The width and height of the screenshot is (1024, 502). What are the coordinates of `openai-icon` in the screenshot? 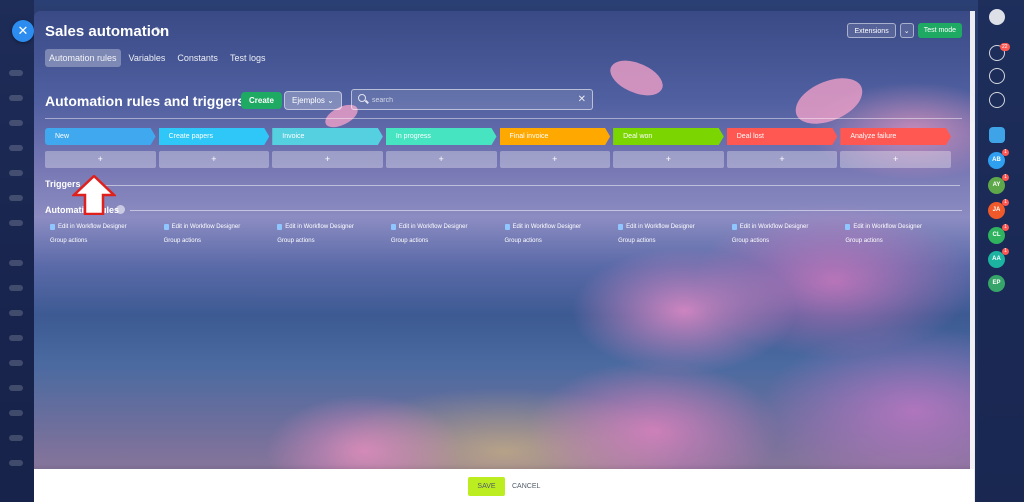 It's located at (997, 76).